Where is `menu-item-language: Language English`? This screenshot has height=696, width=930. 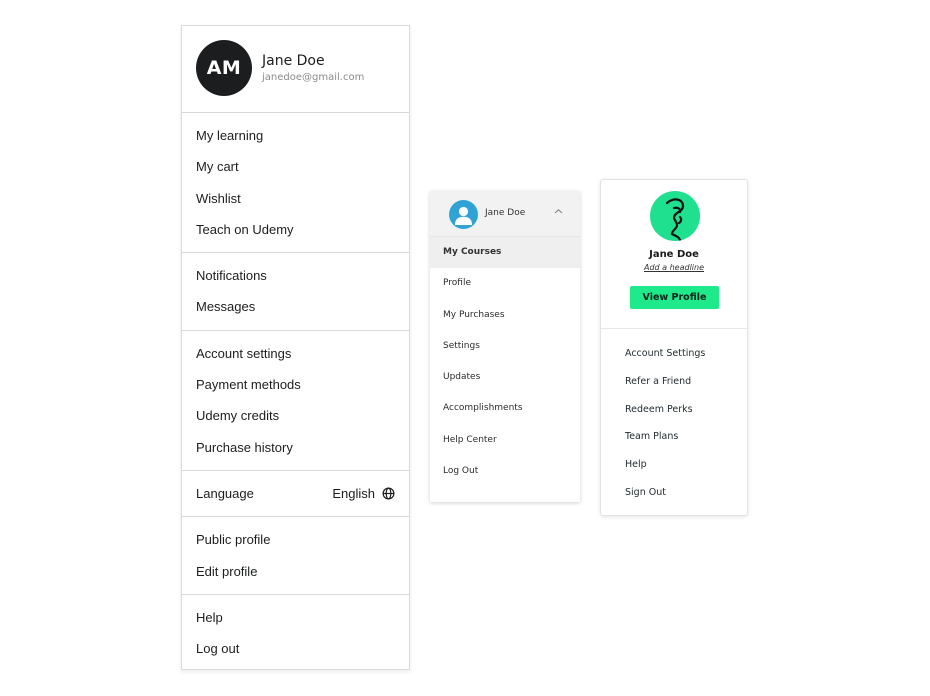 menu-item-language: Language English is located at coordinates (295, 493).